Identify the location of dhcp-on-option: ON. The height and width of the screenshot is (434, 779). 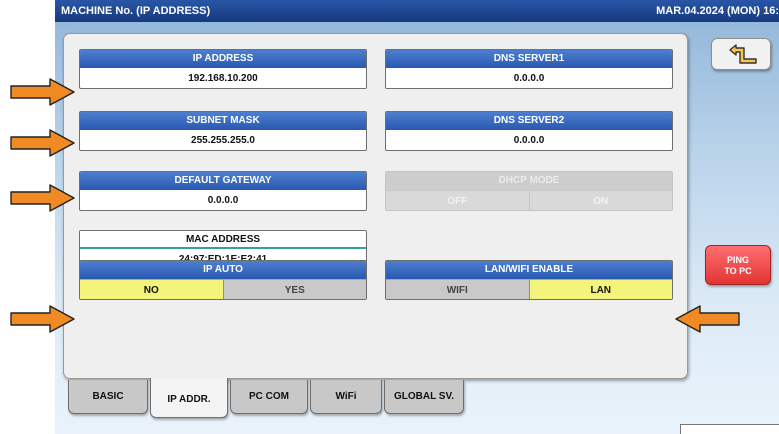
(600, 200).